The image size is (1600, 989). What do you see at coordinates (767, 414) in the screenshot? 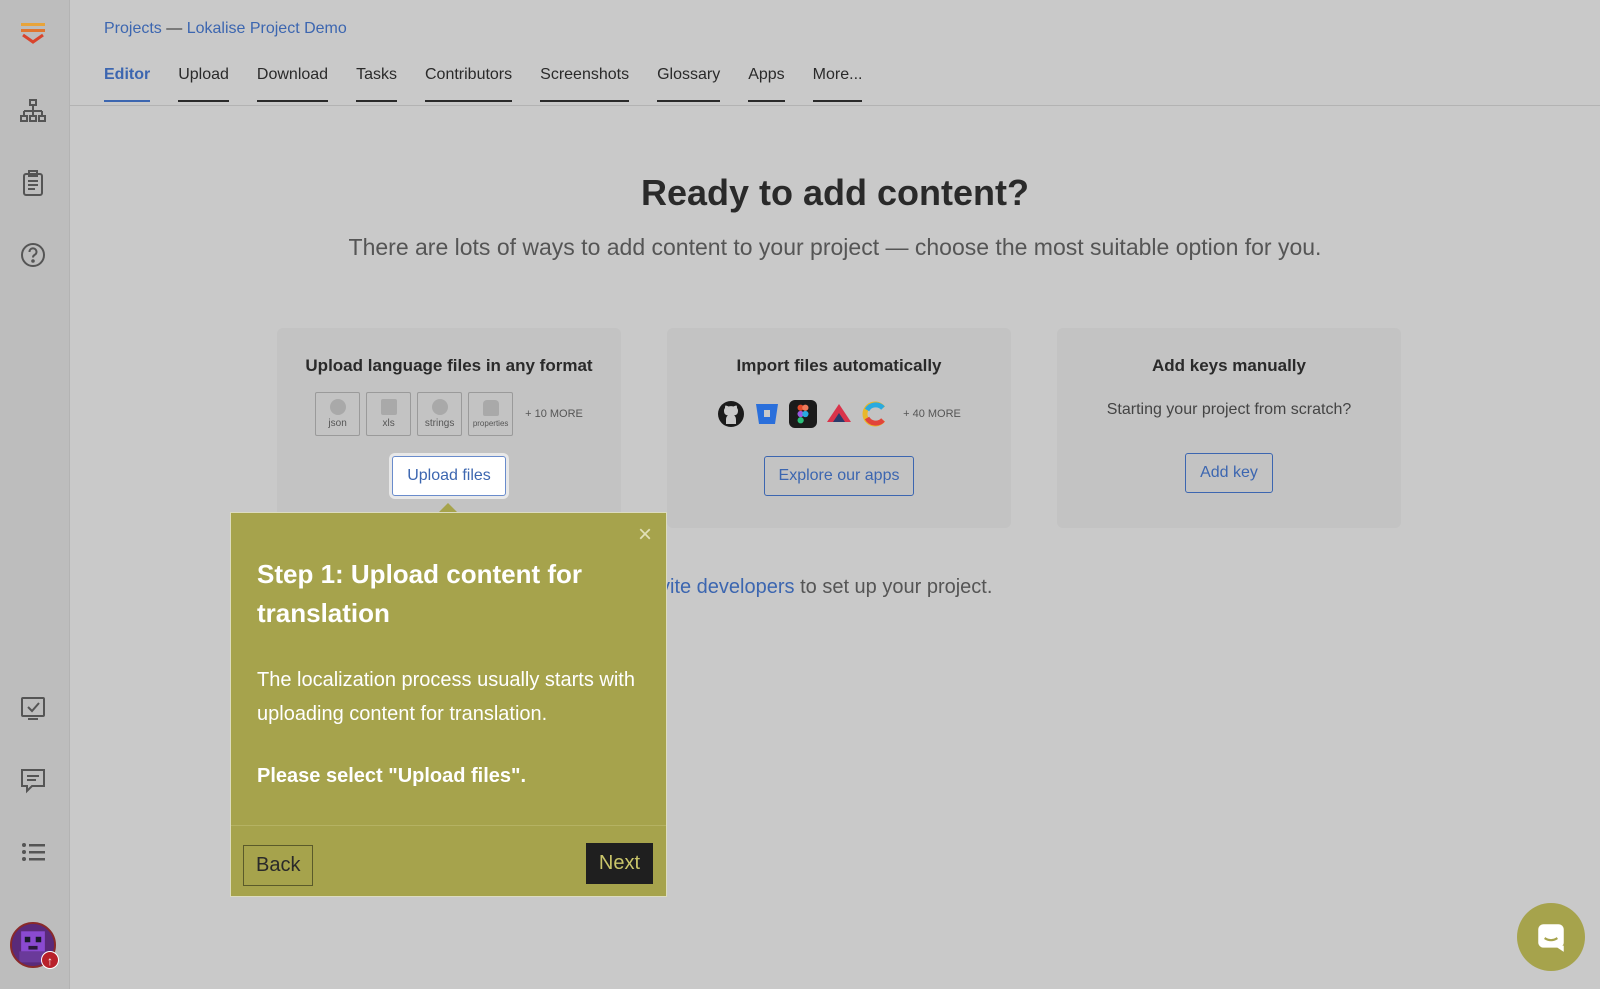
I see `bitbucket-icon` at bounding box center [767, 414].